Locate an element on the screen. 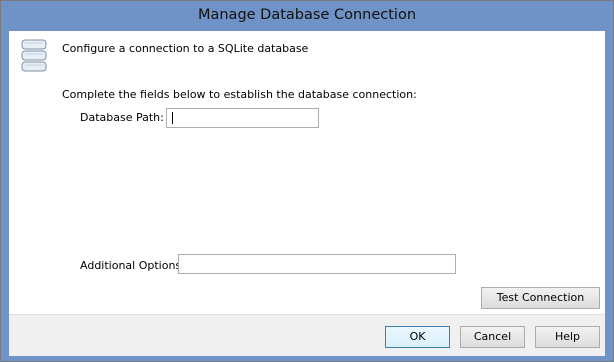  title-bar: Manage Database Connection is located at coordinates (307, 16).